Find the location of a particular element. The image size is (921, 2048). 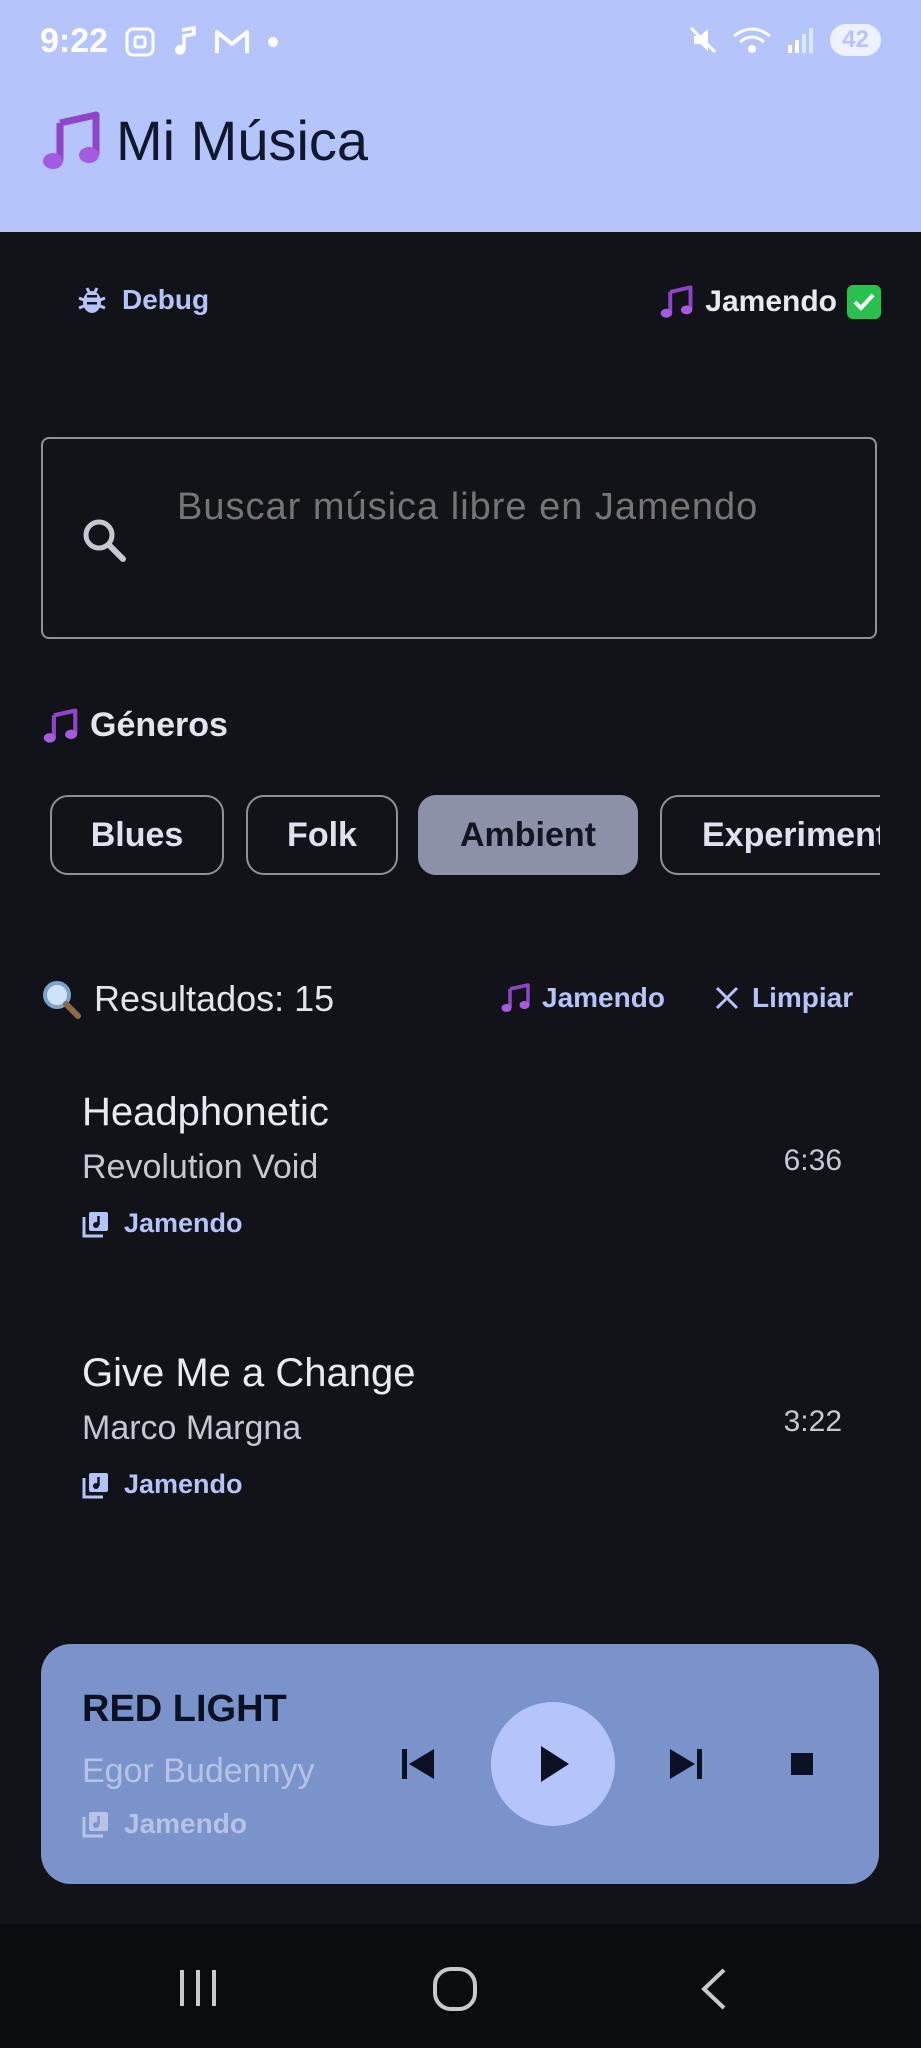

play-button is located at coordinates (553, 1764).